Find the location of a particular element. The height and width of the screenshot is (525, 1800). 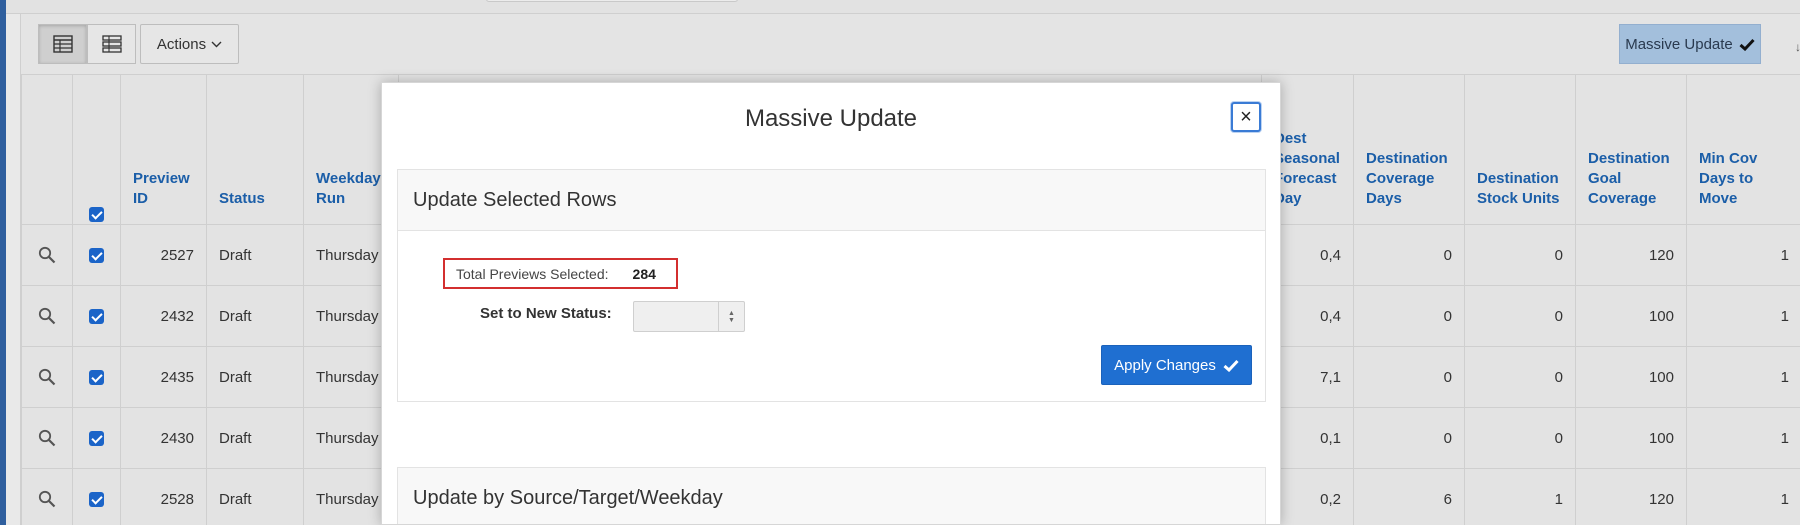

new-status-label: Set to New Status: is located at coordinates (546, 313).